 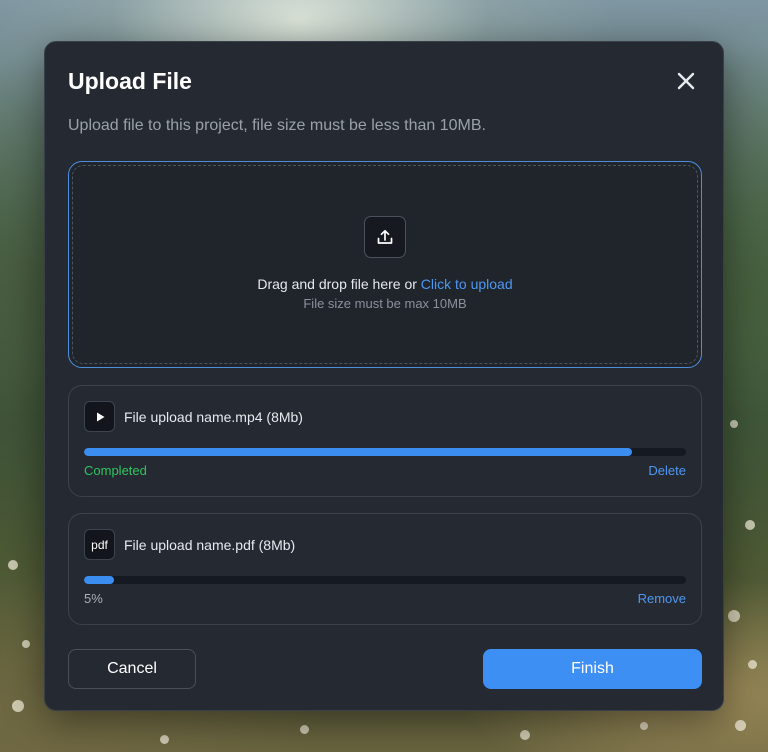 I want to click on upload-percentage: 5%, so click(x=93, y=598).